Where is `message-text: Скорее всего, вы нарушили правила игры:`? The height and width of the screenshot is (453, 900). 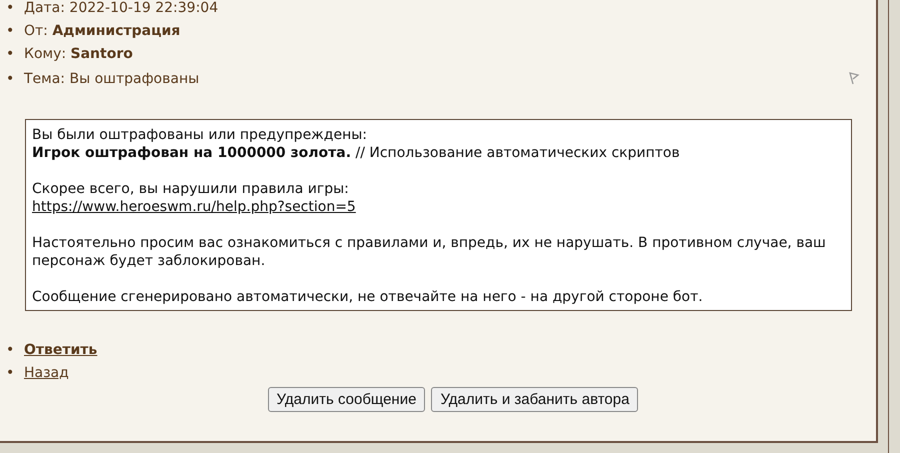
message-text: Скорее всего, вы нарушили правила игры: is located at coordinates (191, 189).